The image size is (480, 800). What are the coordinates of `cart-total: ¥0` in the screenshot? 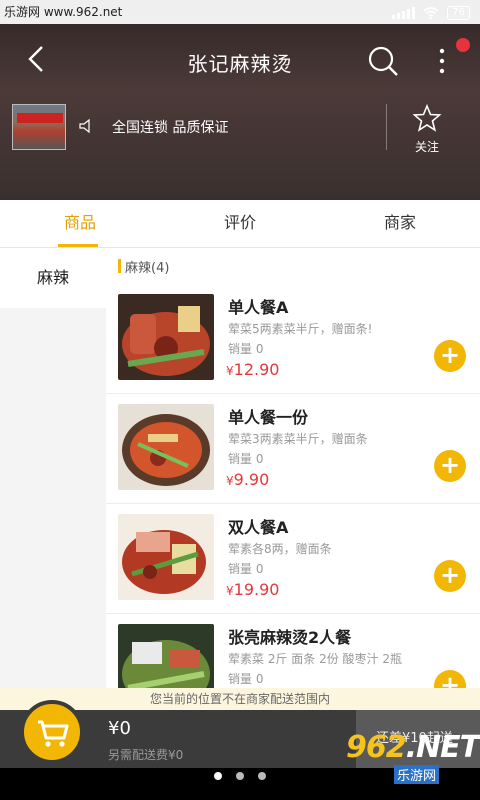 It's located at (119, 728).